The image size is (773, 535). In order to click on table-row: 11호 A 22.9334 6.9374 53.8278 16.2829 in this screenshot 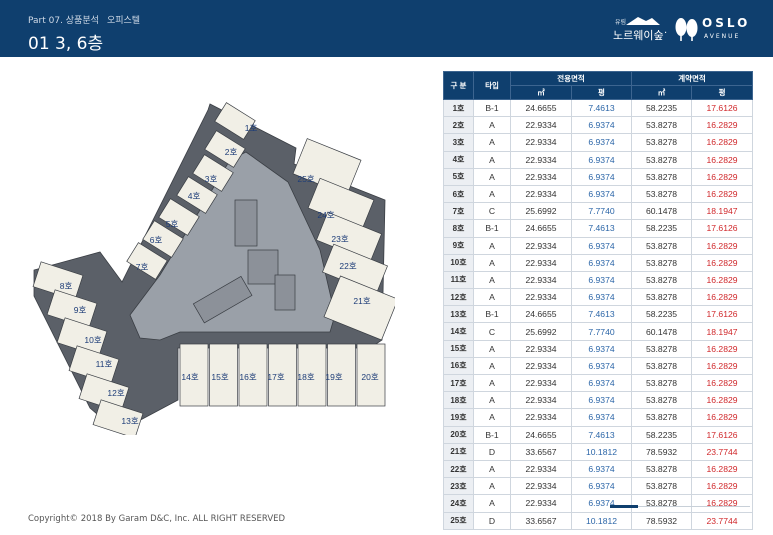, I will do `click(598, 280)`.